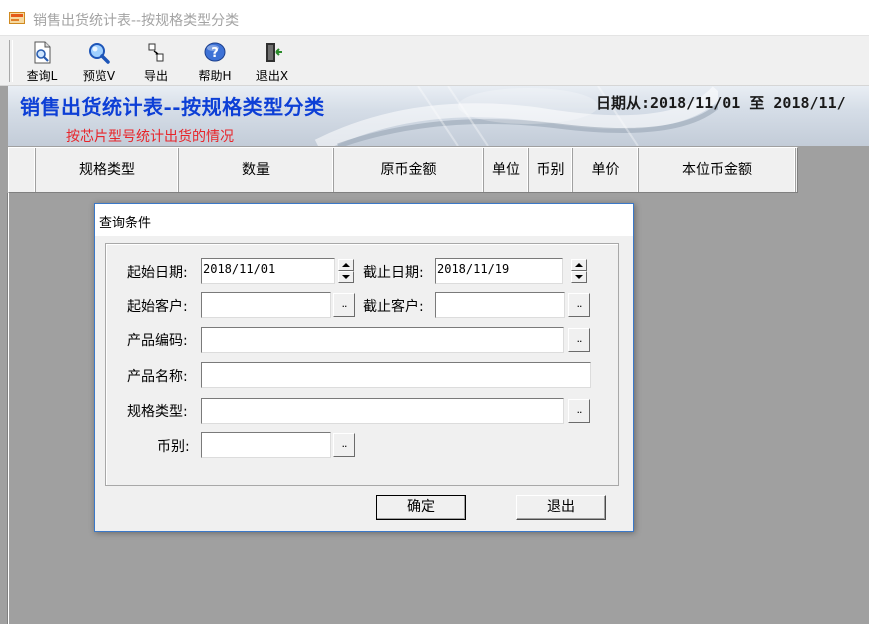 The image size is (869, 624). Describe the element at coordinates (157, 307) in the screenshot. I see `start-customer-label: 起始客户:` at that location.